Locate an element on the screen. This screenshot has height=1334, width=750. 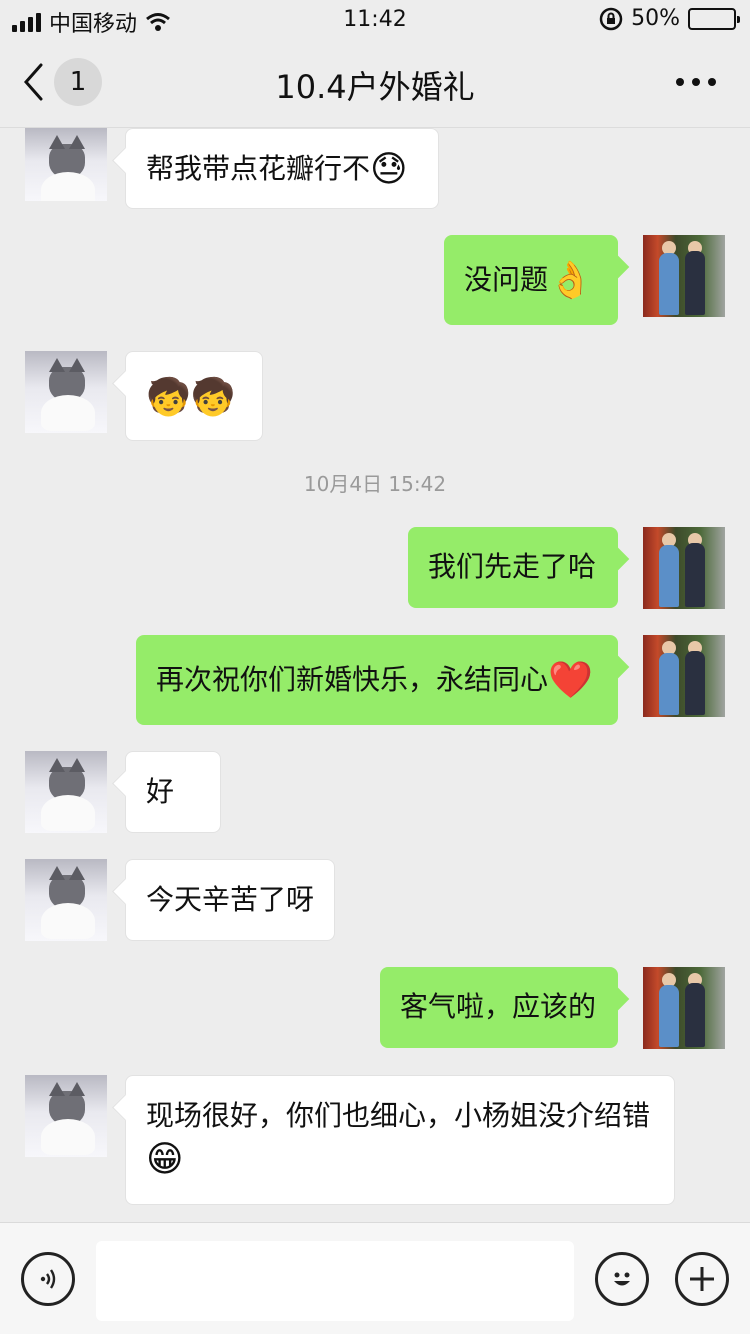
message-text: 好 is located at coordinates (160, 791).